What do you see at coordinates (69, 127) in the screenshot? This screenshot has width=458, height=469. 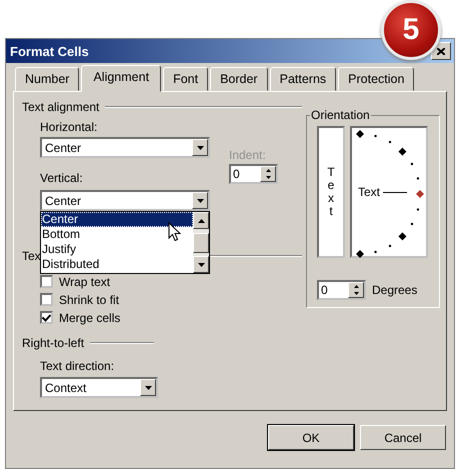 I see `field-label: Horizontal:` at bounding box center [69, 127].